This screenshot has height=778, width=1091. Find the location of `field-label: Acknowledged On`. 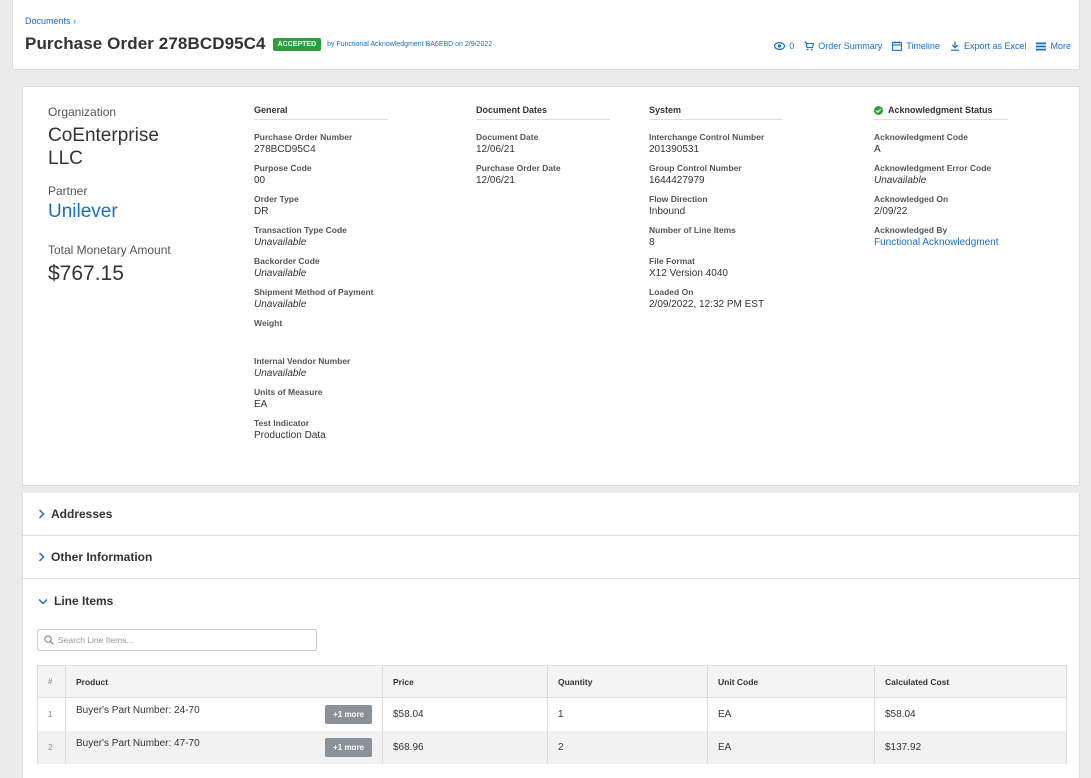

field-label: Acknowledged On is located at coordinates (911, 199).